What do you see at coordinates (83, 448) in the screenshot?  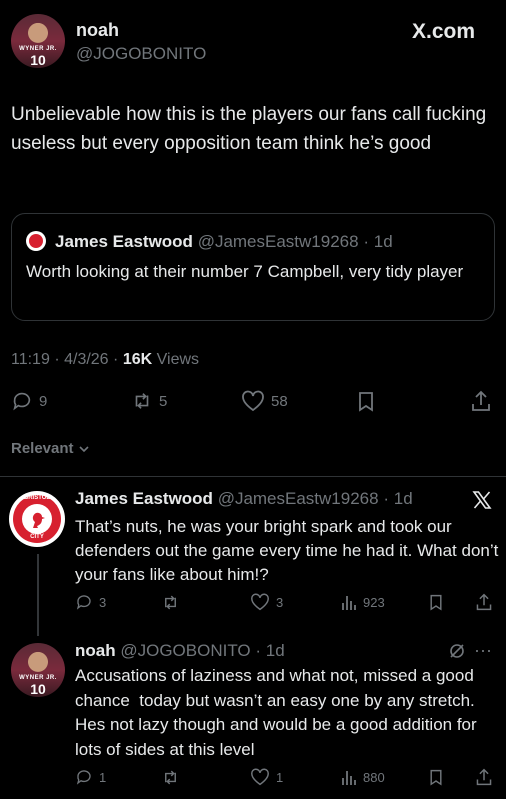 I see `chevron-down-icon` at bounding box center [83, 448].